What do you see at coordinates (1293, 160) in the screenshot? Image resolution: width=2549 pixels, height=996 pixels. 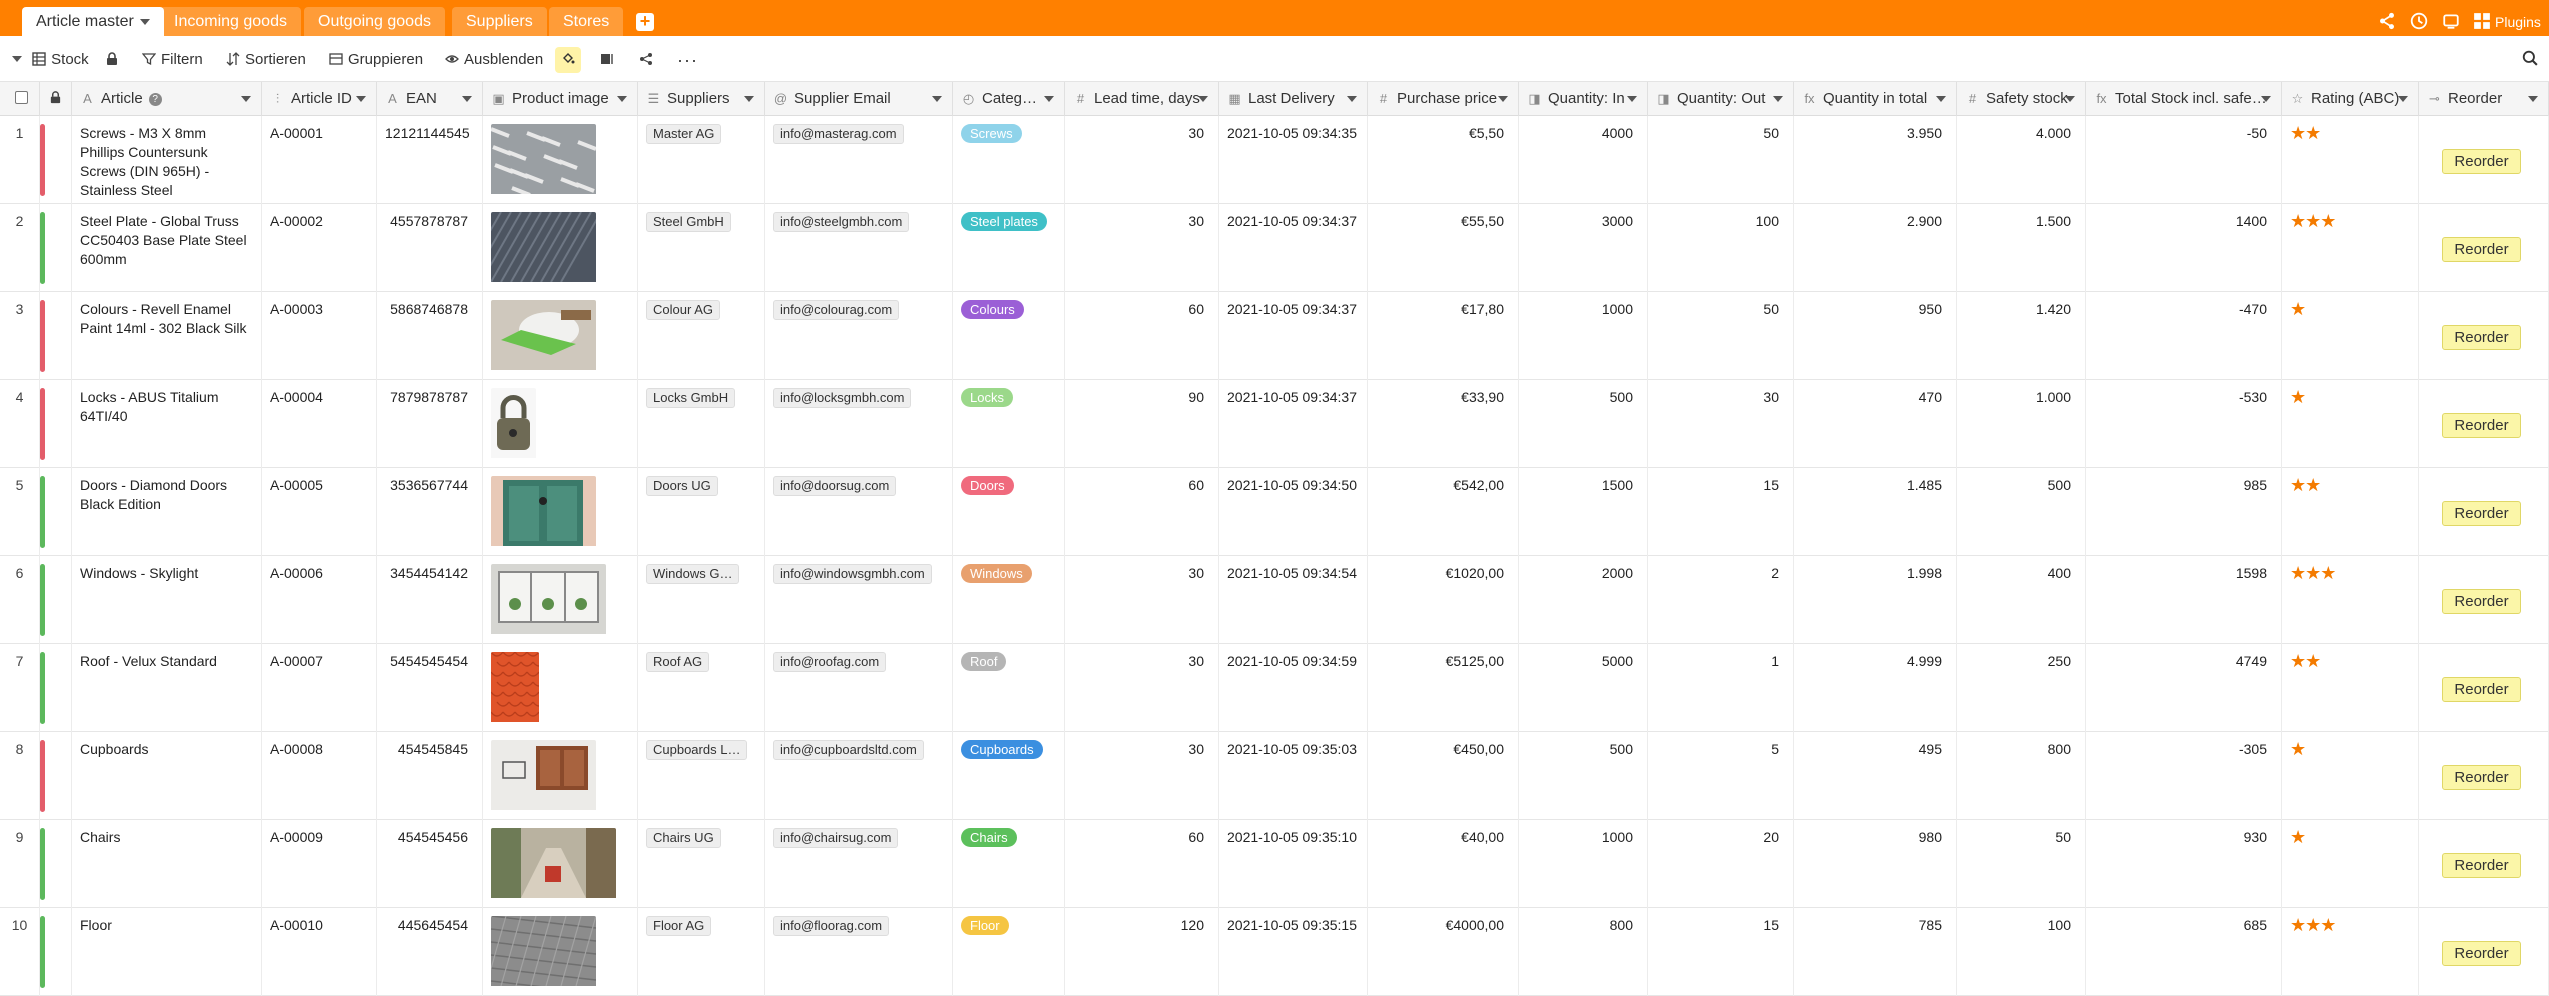 I see `cell-last: 2021-10-05 09:34:35` at bounding box center [1293, 160].